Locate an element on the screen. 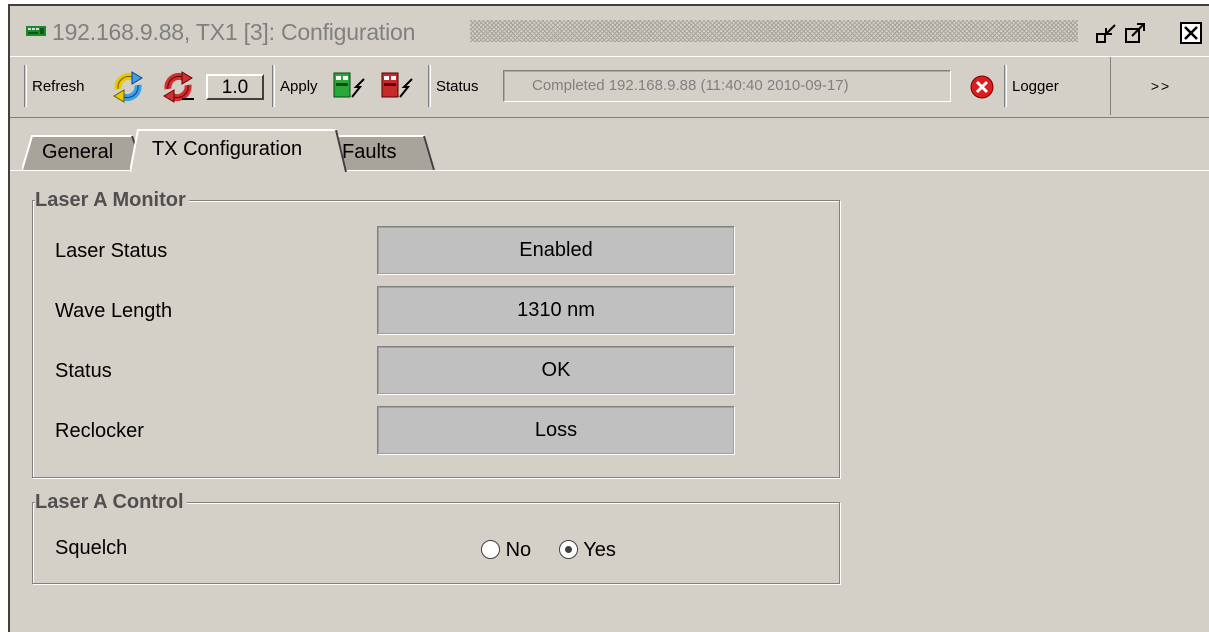 This screenshot has height=632, width=1209. close-icon is located at coordinates (1191, 33).